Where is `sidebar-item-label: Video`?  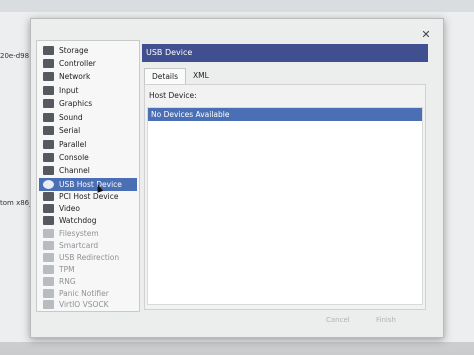 sidebar-item-label: Video is located at coordinates (70, 208).